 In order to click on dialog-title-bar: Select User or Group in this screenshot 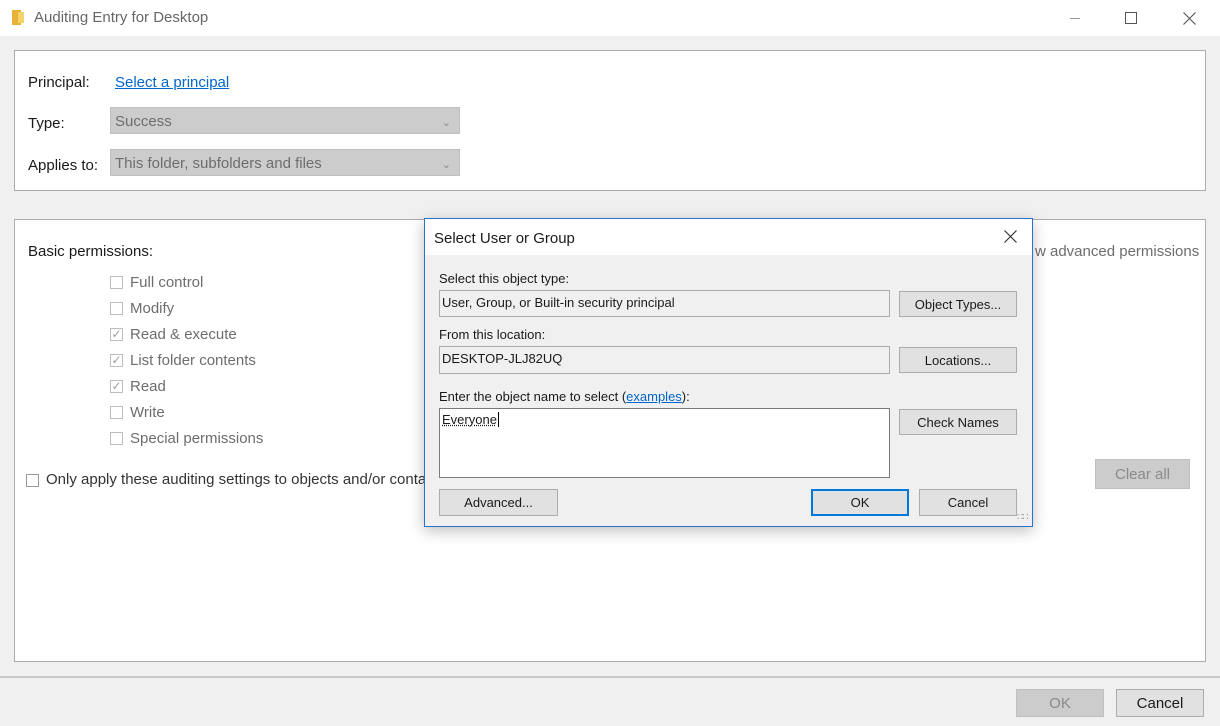, I will do `click(728, 237)`.